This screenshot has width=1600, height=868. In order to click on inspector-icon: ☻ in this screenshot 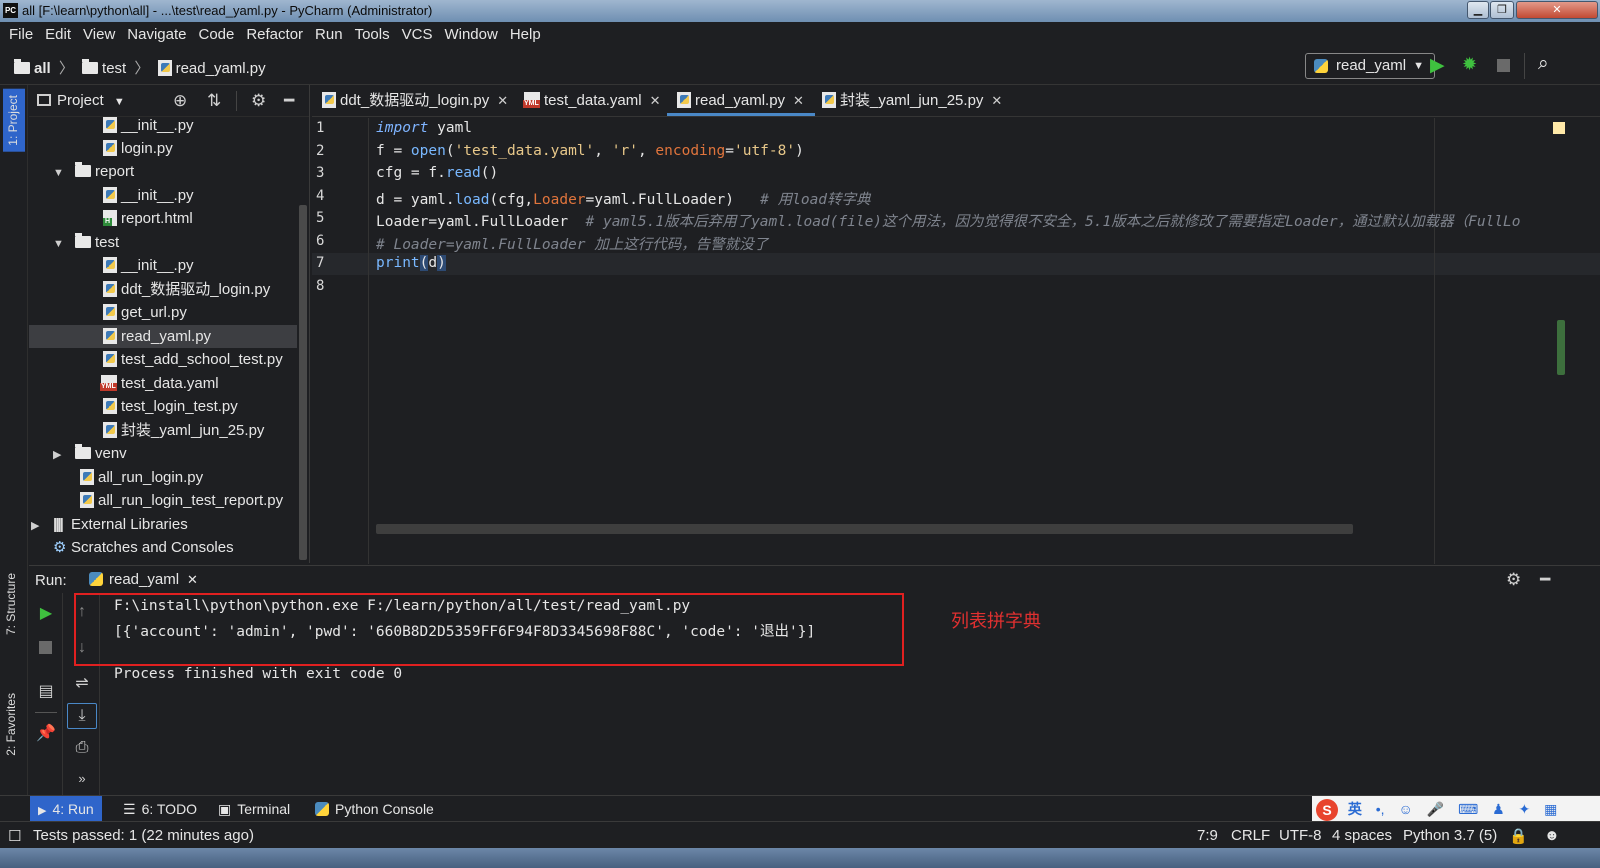, I will do `click(1552, 835)`.